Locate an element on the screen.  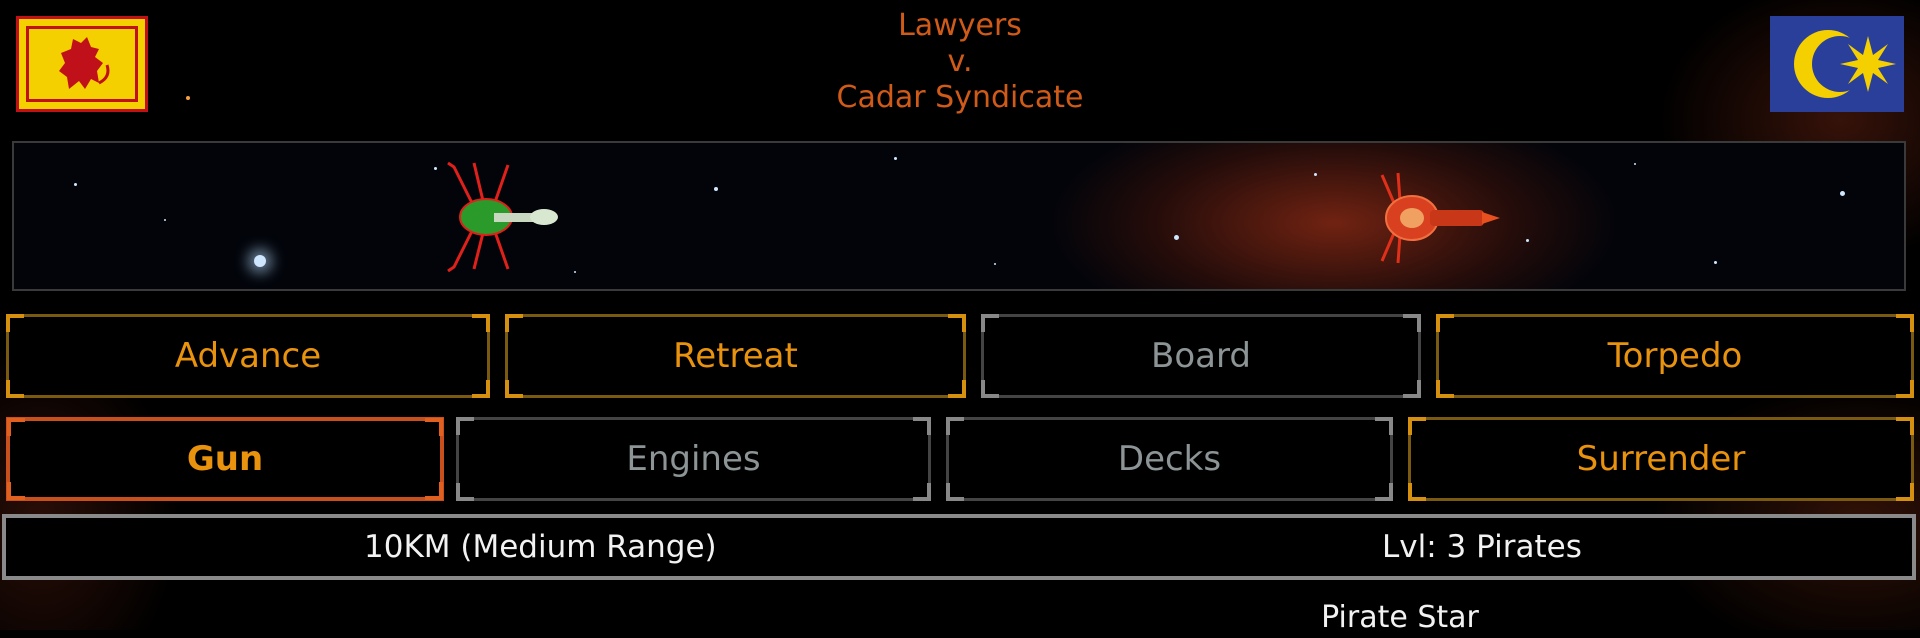
board-button-label: Board is located at coordinates (1201, 356).